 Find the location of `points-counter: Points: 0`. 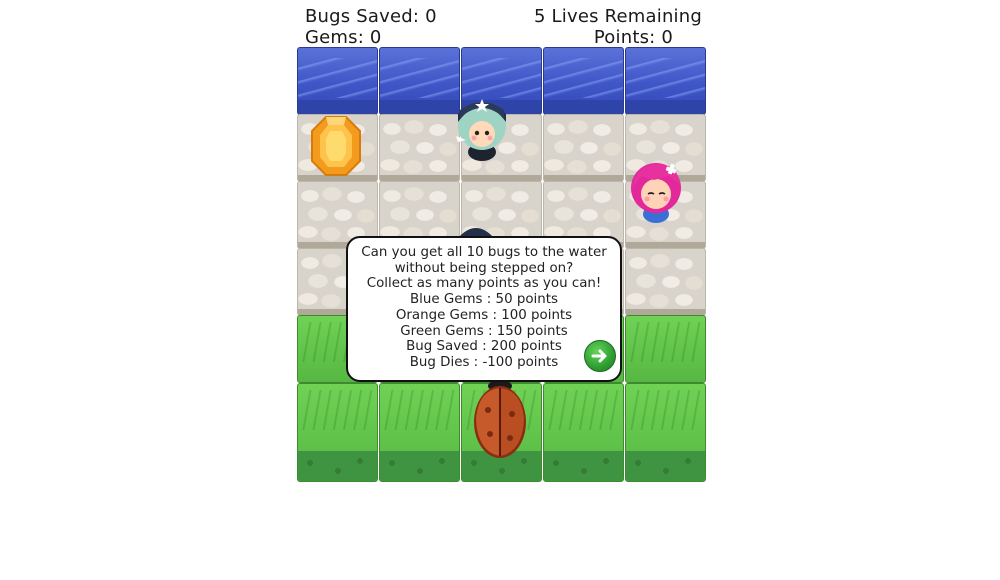

points-counter: Points: 0 is located at coordinates (633, 37).